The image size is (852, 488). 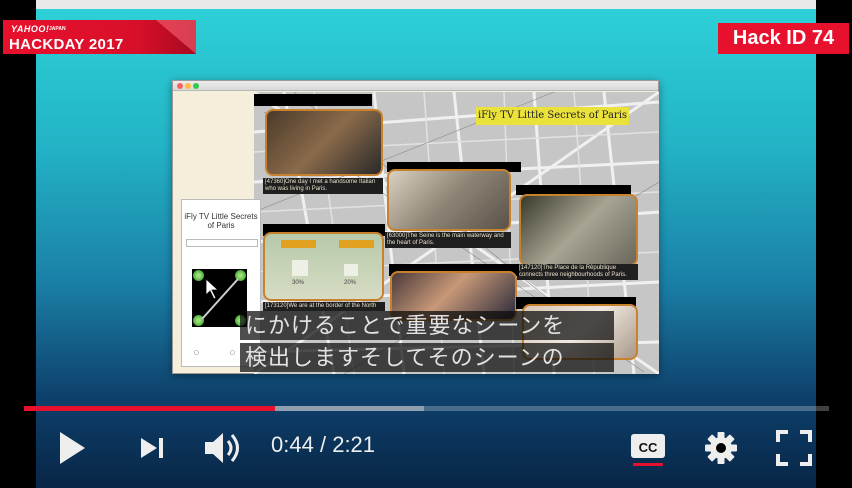 What do you see at coordinates (66, 44) in the screenshot?
I see `hackday-logo-mark: HACKDAY 2017` at bounding box center [66, 44].